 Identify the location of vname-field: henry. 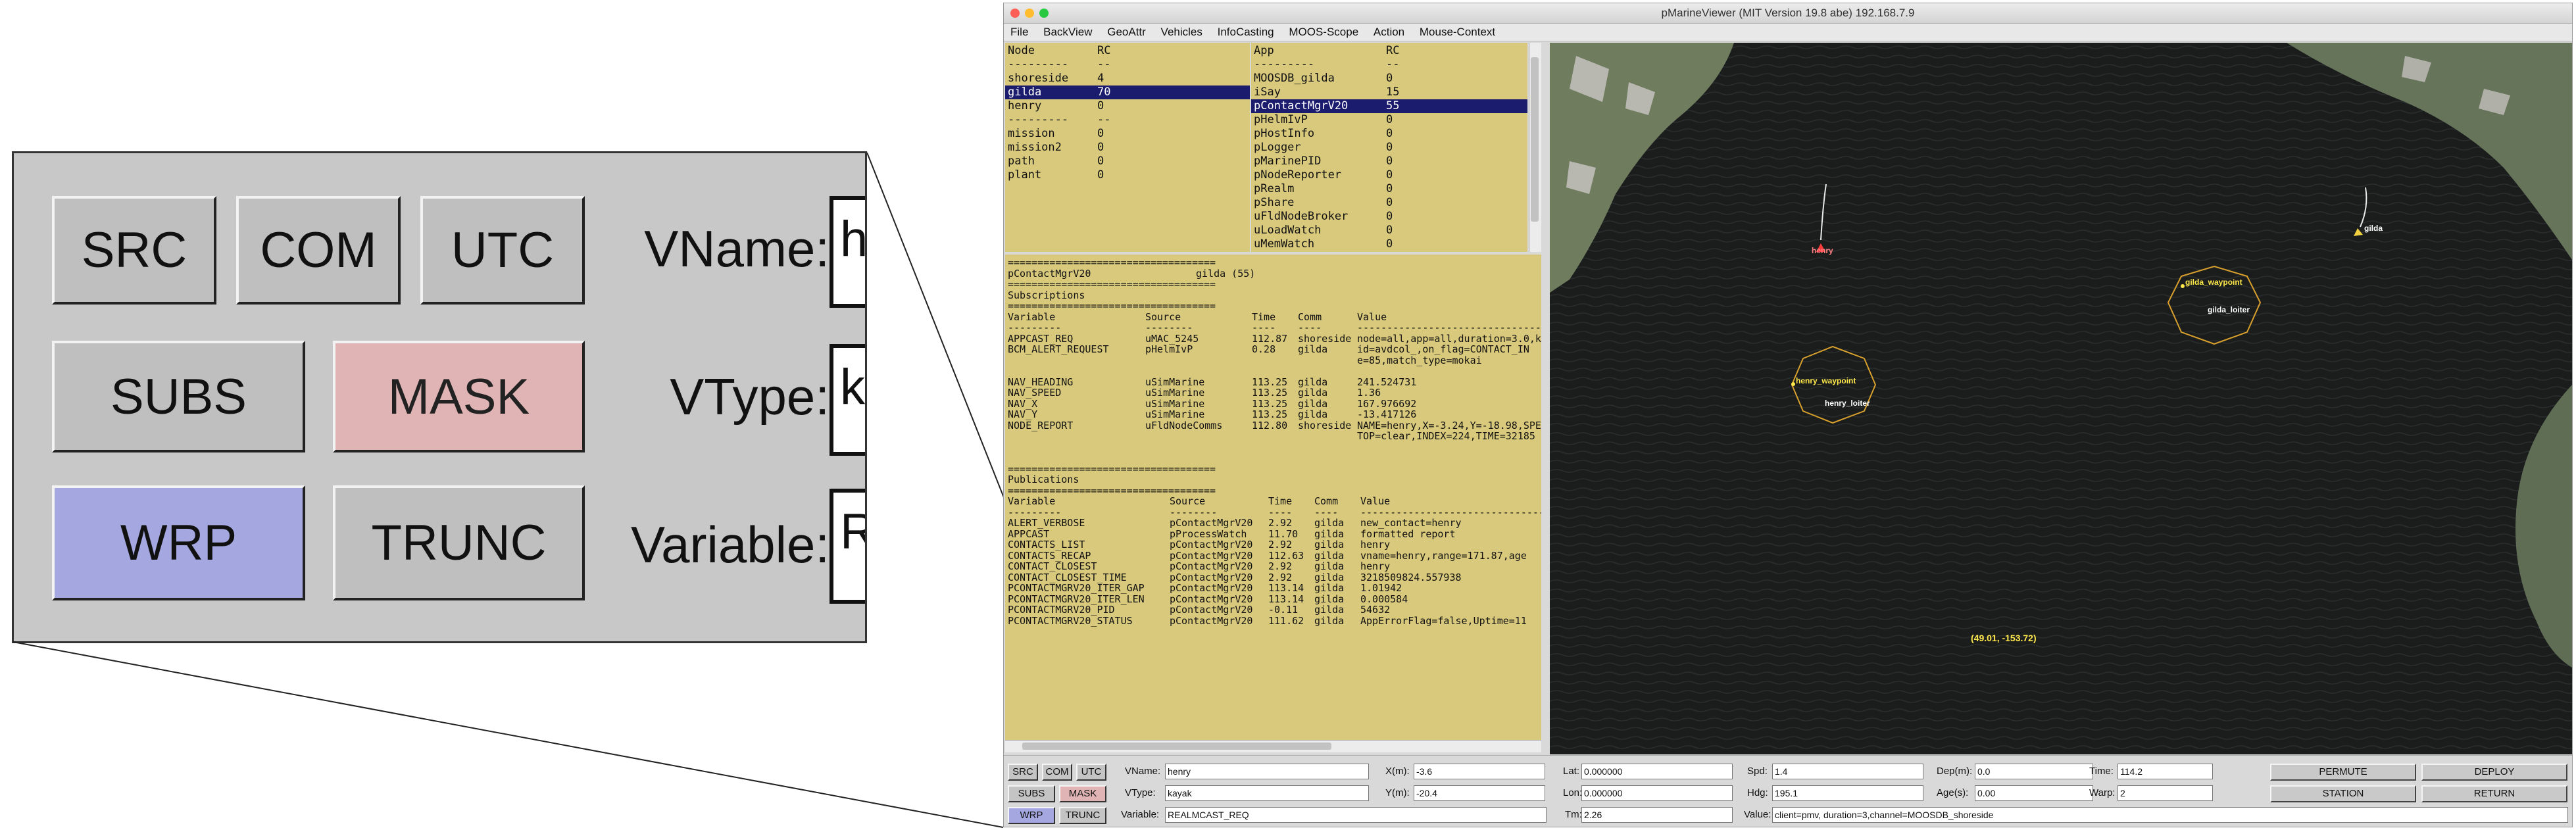
(1267, 771).